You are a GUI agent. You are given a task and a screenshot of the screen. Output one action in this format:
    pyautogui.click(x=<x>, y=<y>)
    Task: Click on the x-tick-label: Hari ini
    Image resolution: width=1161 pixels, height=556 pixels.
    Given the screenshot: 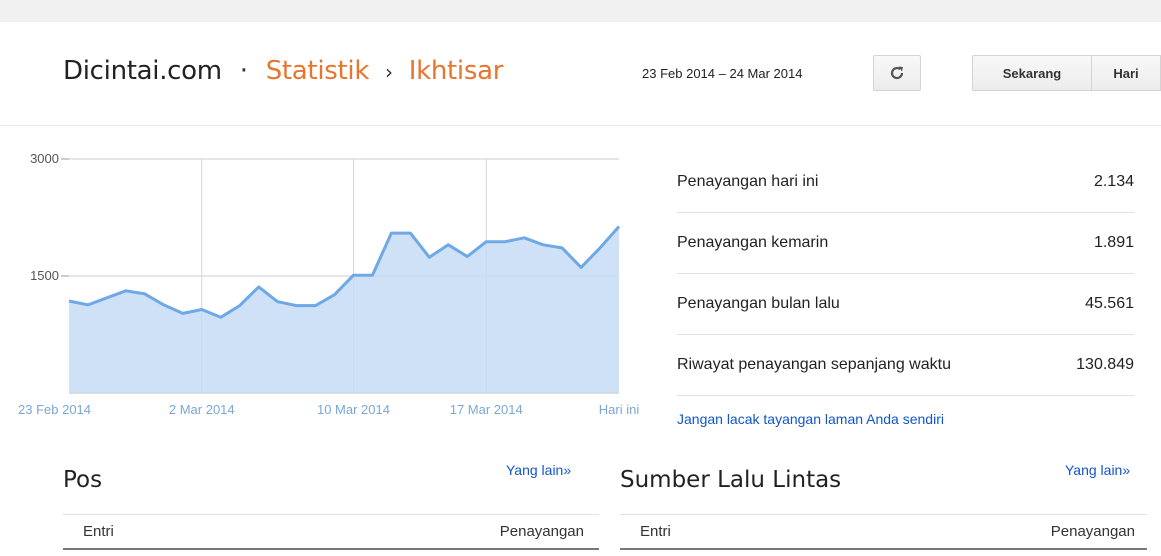 What is the action you would take?
    pyautogui.click(x=619, y=409)
    